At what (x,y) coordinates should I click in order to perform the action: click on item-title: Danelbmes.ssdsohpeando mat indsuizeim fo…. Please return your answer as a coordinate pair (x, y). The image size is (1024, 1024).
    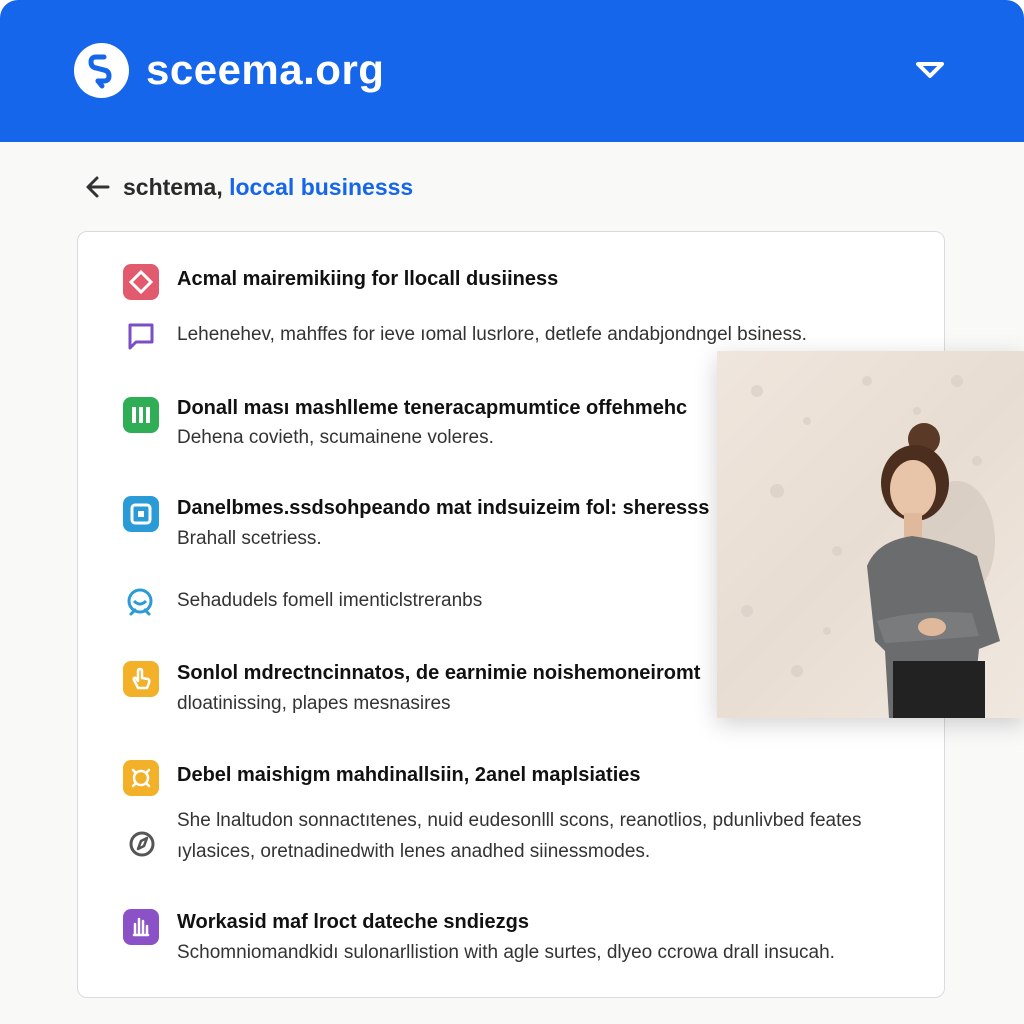
    Looking at the image, I should click on (443, 508).